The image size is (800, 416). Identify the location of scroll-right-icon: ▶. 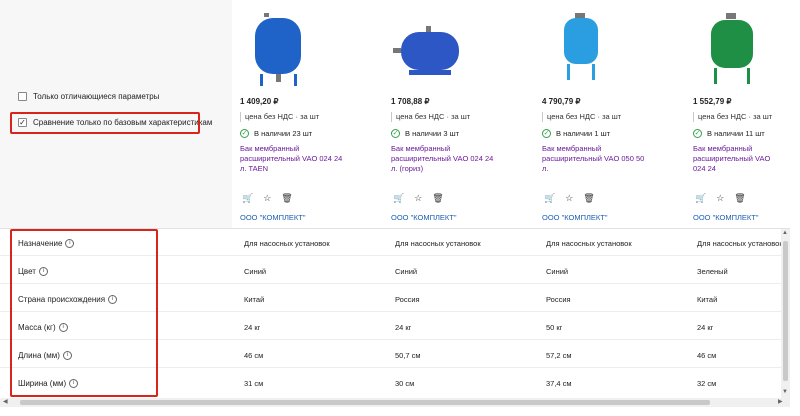
(780, 401).